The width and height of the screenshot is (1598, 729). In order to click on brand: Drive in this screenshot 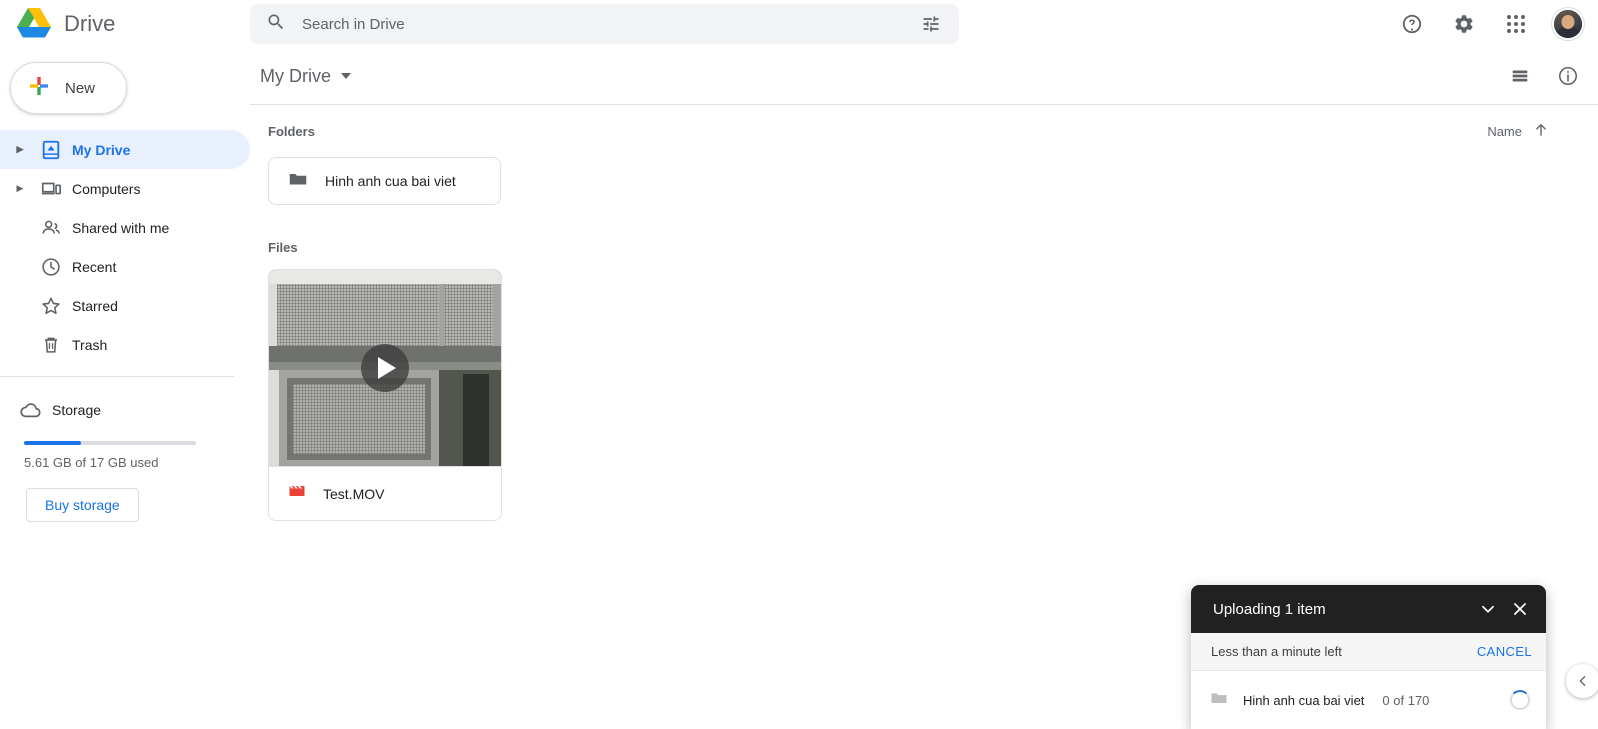, I will do `click(125, 24)`.